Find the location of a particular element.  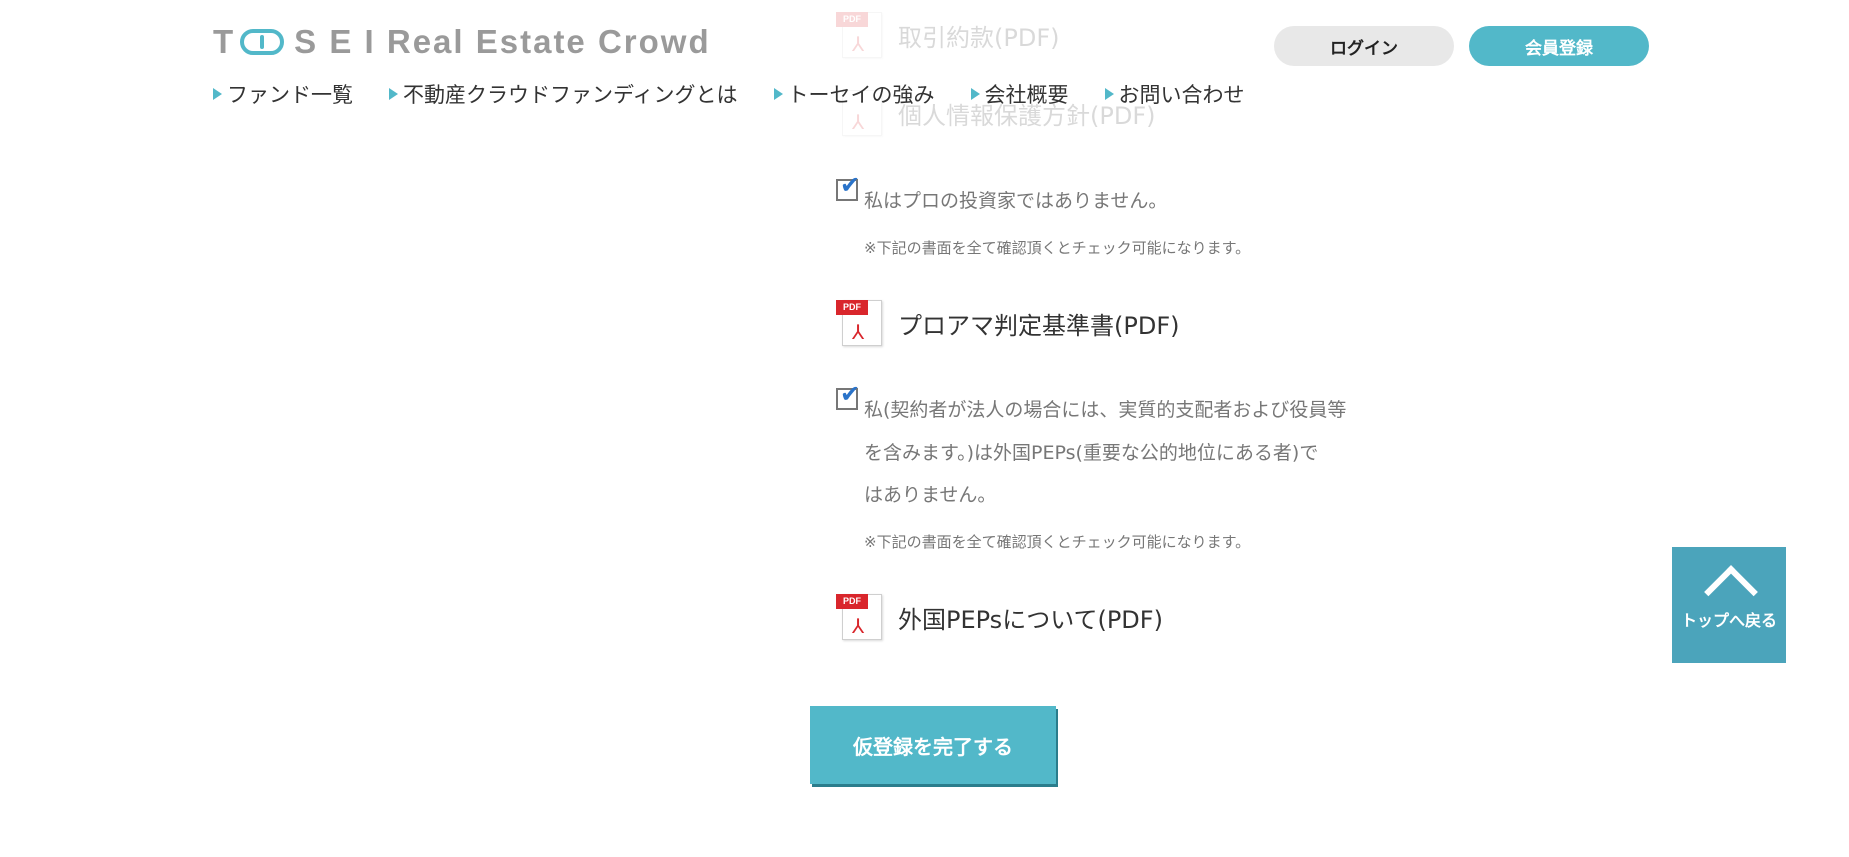

logo-ring-icon is located at coordinates (262, 42).